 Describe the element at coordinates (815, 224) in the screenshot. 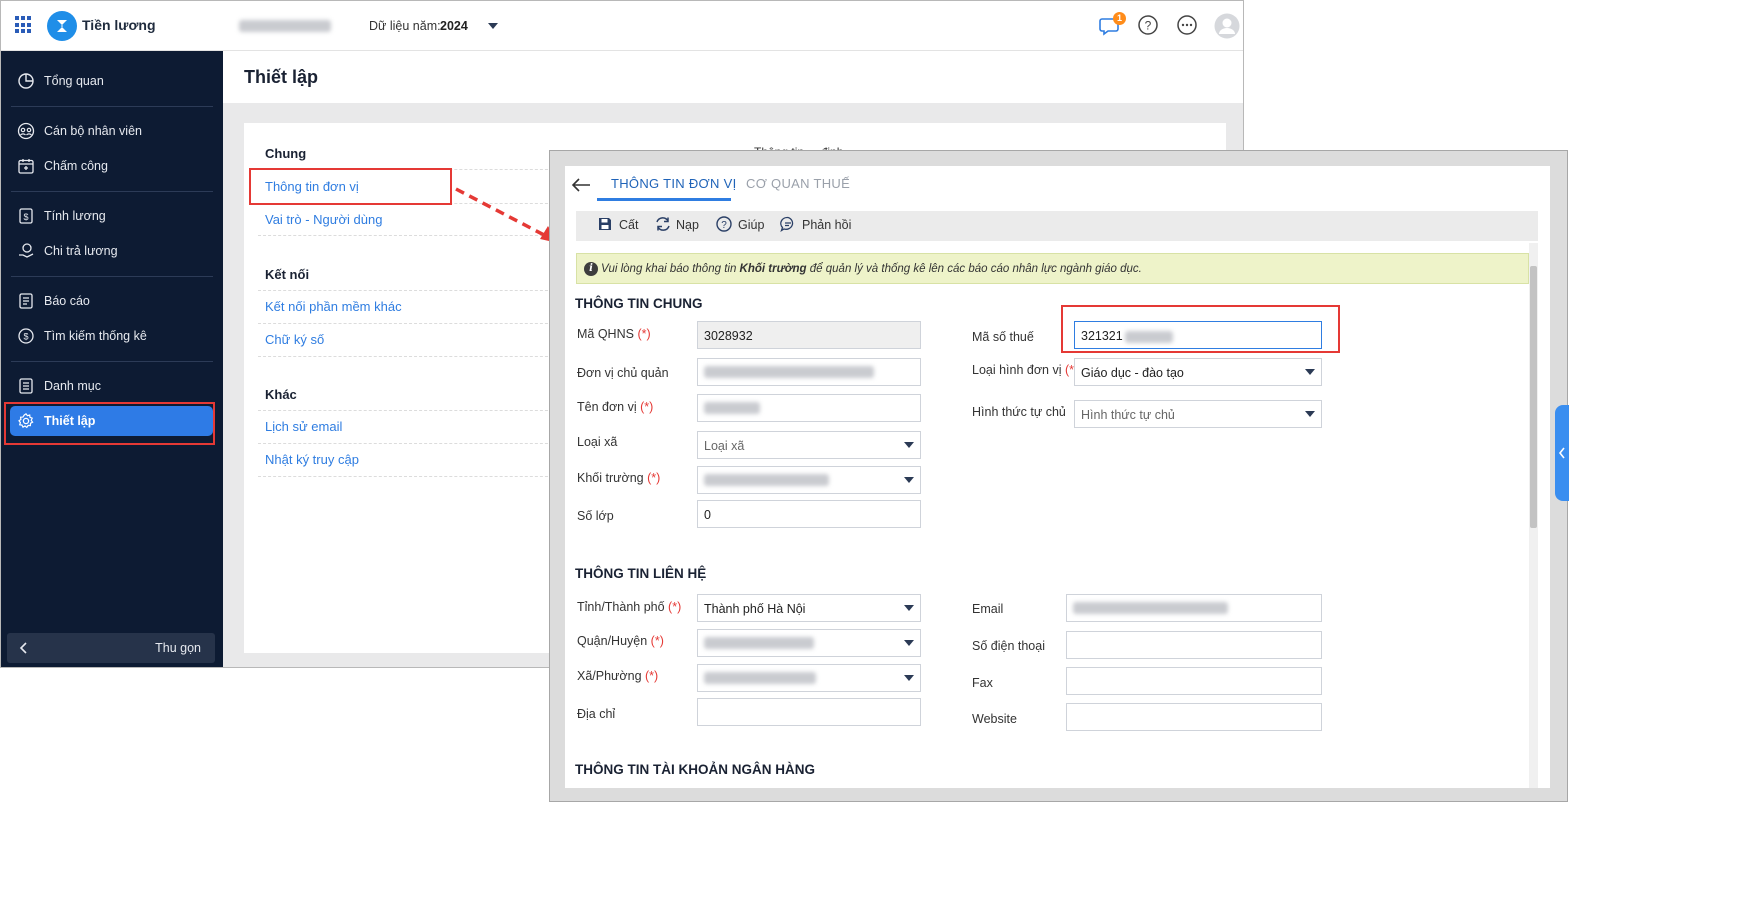

I see `feedback-button: Phản hồi` at that location.